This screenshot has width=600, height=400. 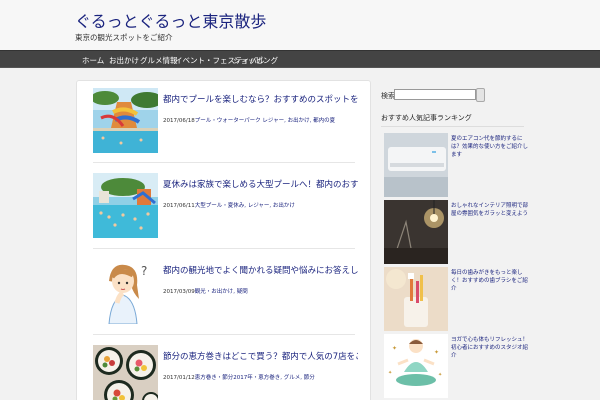 I want to click on nav-item-gourmet: グルメ情報, so click(x=159, y=60).